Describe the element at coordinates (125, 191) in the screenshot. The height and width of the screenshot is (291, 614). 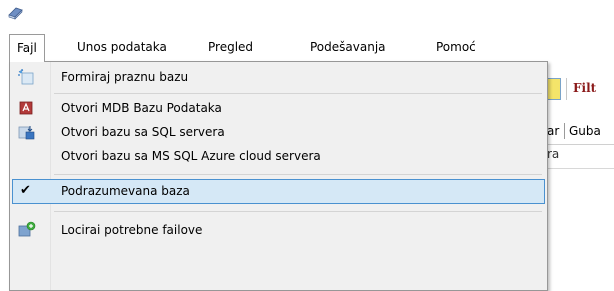
I see `menu-item-label: Podrazumevana baza` at that location.